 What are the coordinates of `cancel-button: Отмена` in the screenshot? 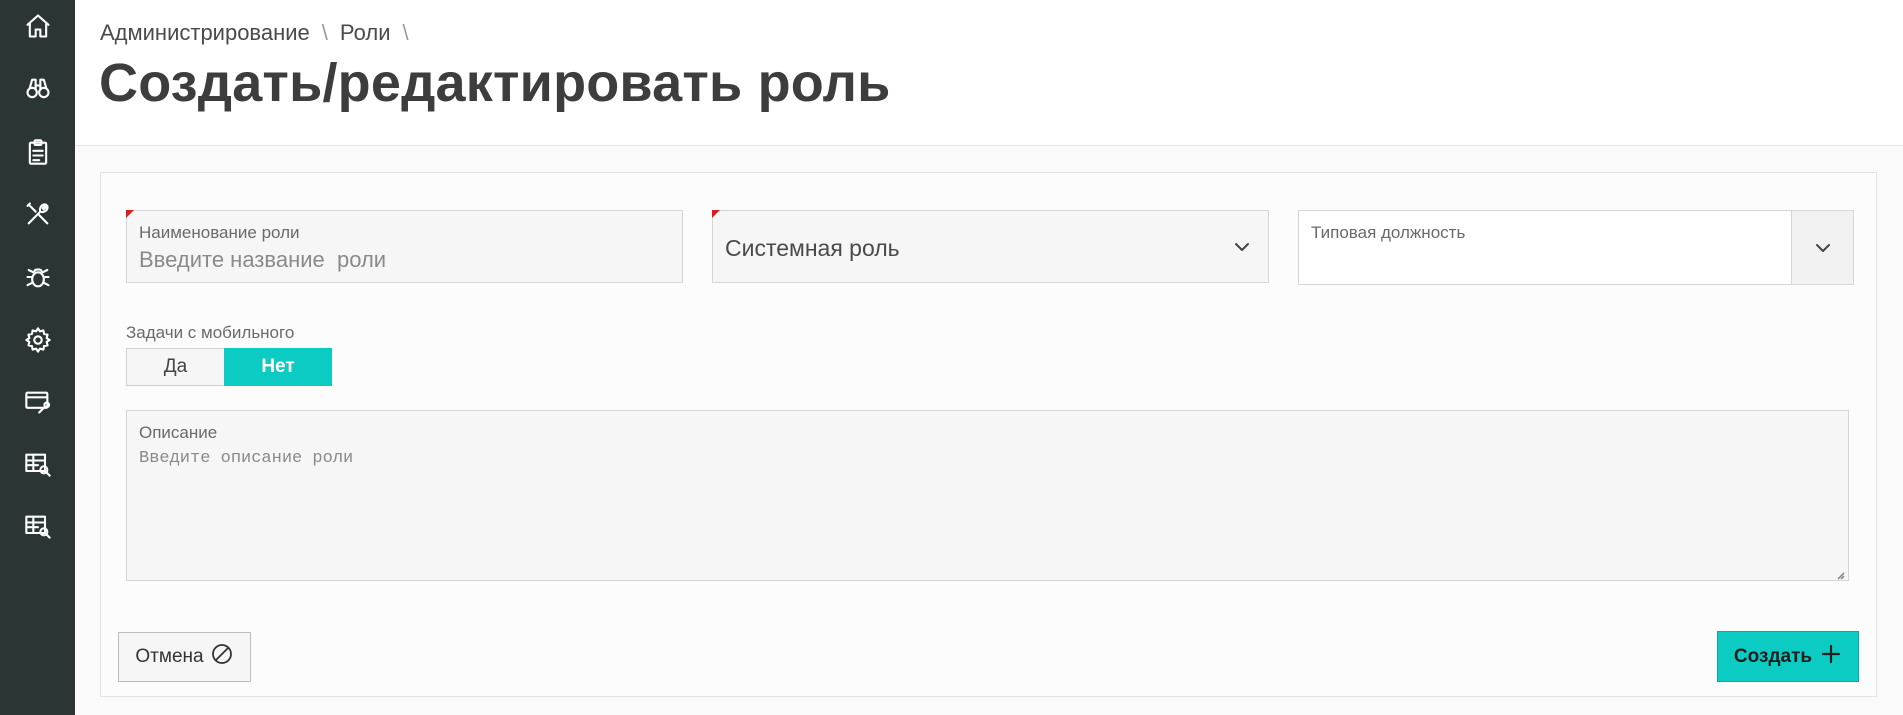 It's located at (184, 657).